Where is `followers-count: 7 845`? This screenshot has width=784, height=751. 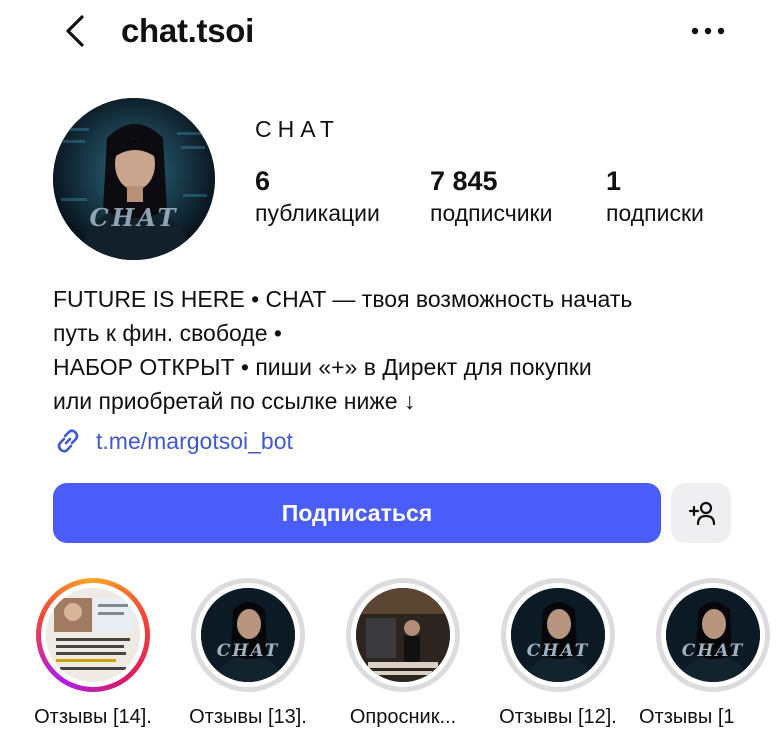
followers-count: 7 845 is located at coordinates (464, 181).